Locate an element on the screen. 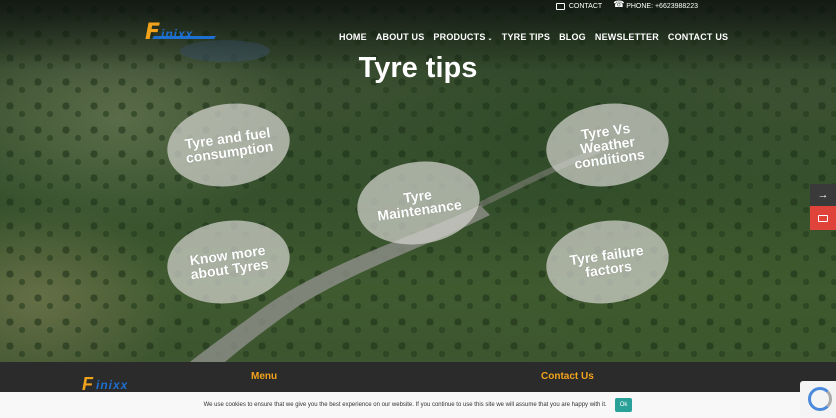 Image resolution: width=836 pixels, height=418 pixels. topbar-phone-link: PHONE: +6623988223 is located at coordinates (655, 5).